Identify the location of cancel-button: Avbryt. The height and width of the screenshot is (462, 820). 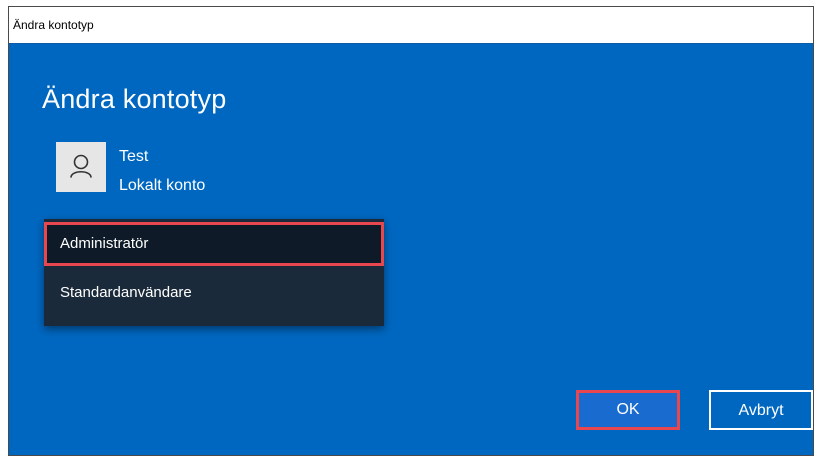
(761, 410).